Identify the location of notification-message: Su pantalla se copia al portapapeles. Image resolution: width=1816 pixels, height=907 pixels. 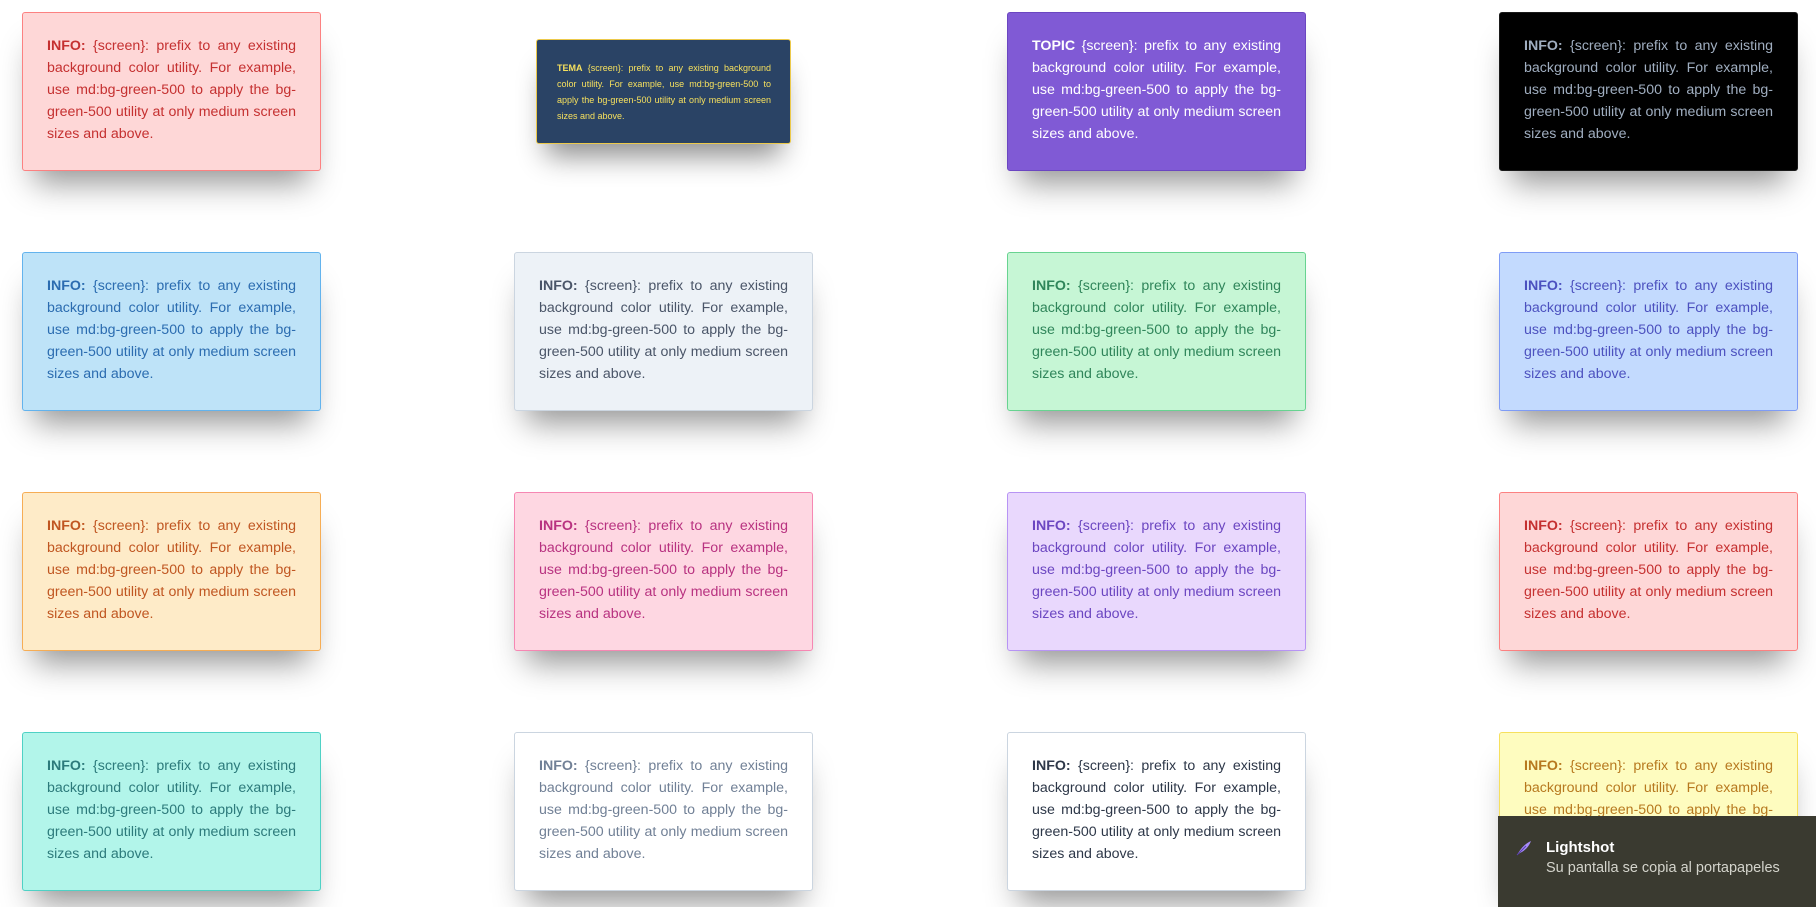
(1663, 868).